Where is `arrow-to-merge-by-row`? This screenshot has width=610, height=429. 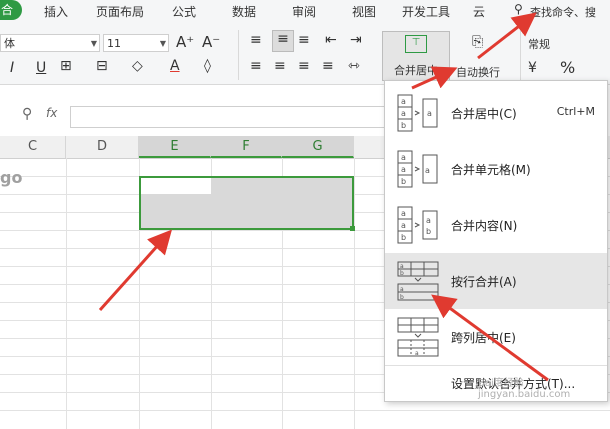
arrow-to-merge-by-row is located at coordinates (490, 338).